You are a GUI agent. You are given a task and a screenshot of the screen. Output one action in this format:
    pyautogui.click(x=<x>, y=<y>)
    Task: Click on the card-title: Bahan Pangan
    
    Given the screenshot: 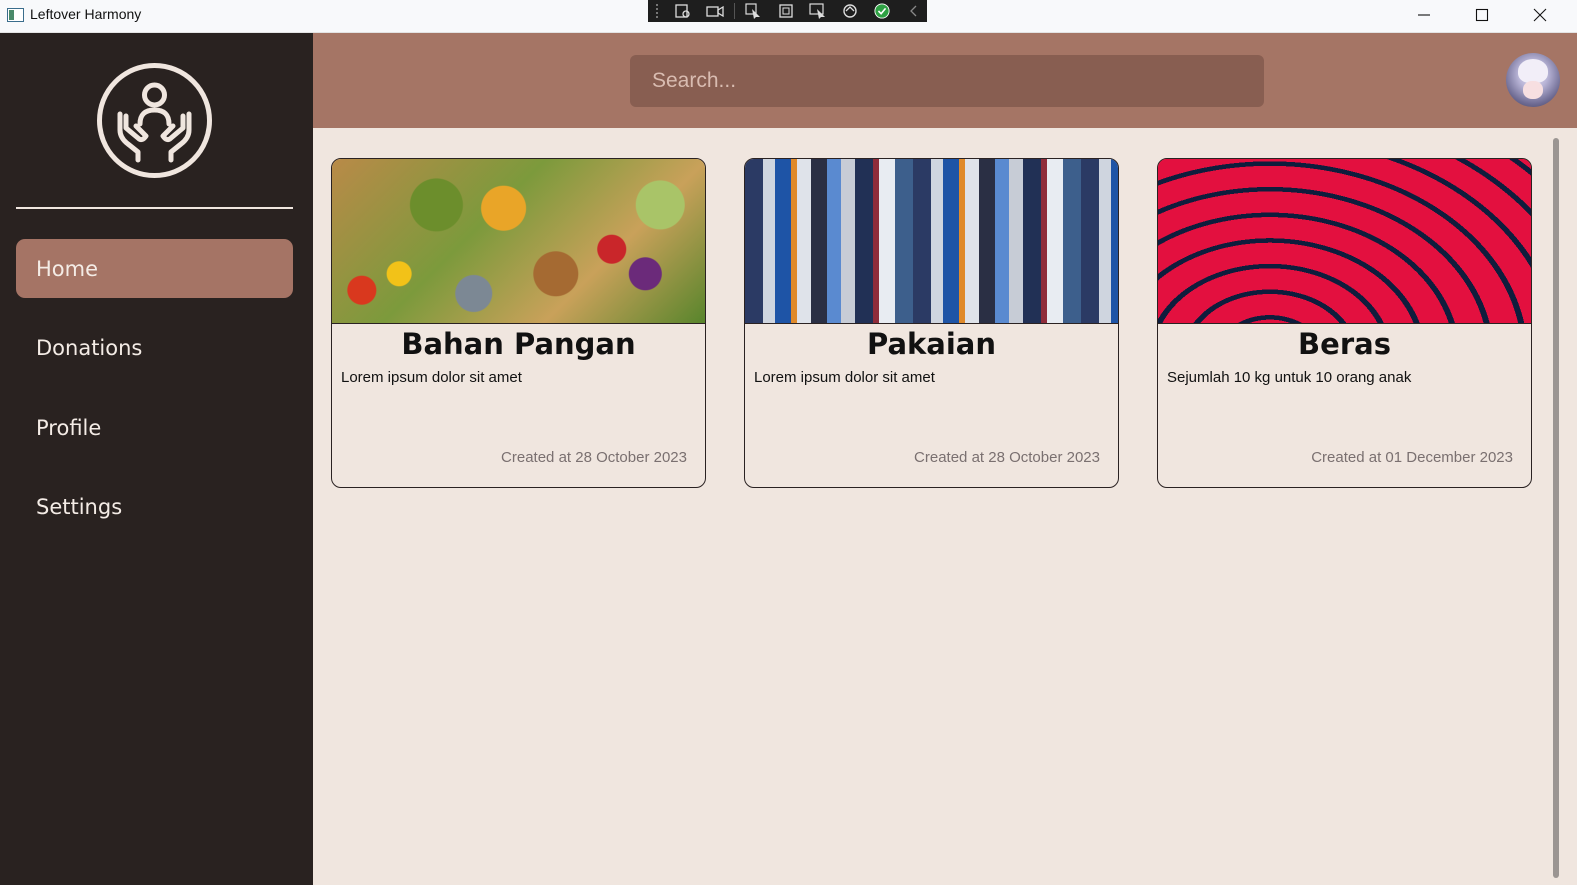 What is the action you would take?
    pyautogui.click(x=518, y=344)
    